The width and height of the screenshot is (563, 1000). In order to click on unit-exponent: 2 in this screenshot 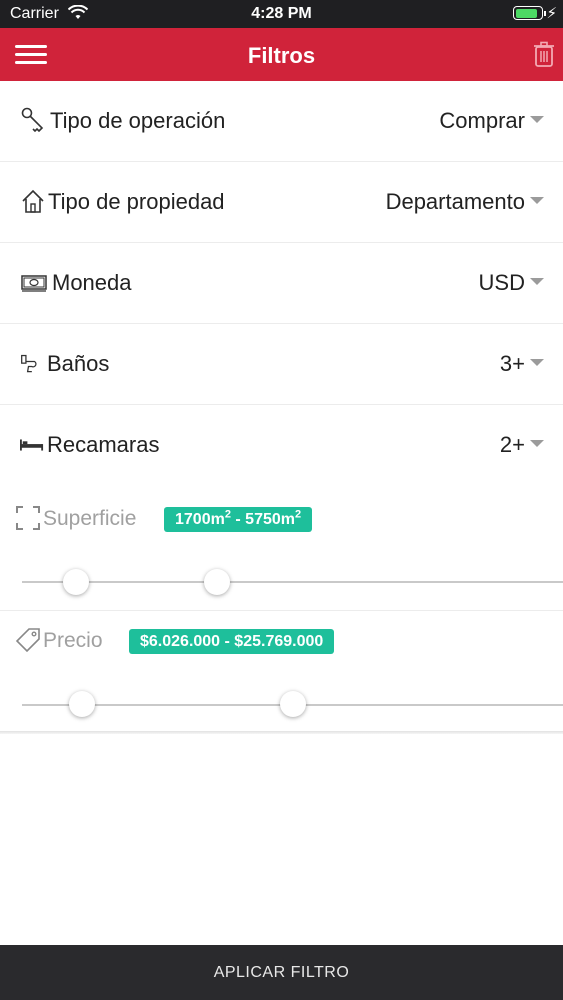, I will do `click(298, 514)`.